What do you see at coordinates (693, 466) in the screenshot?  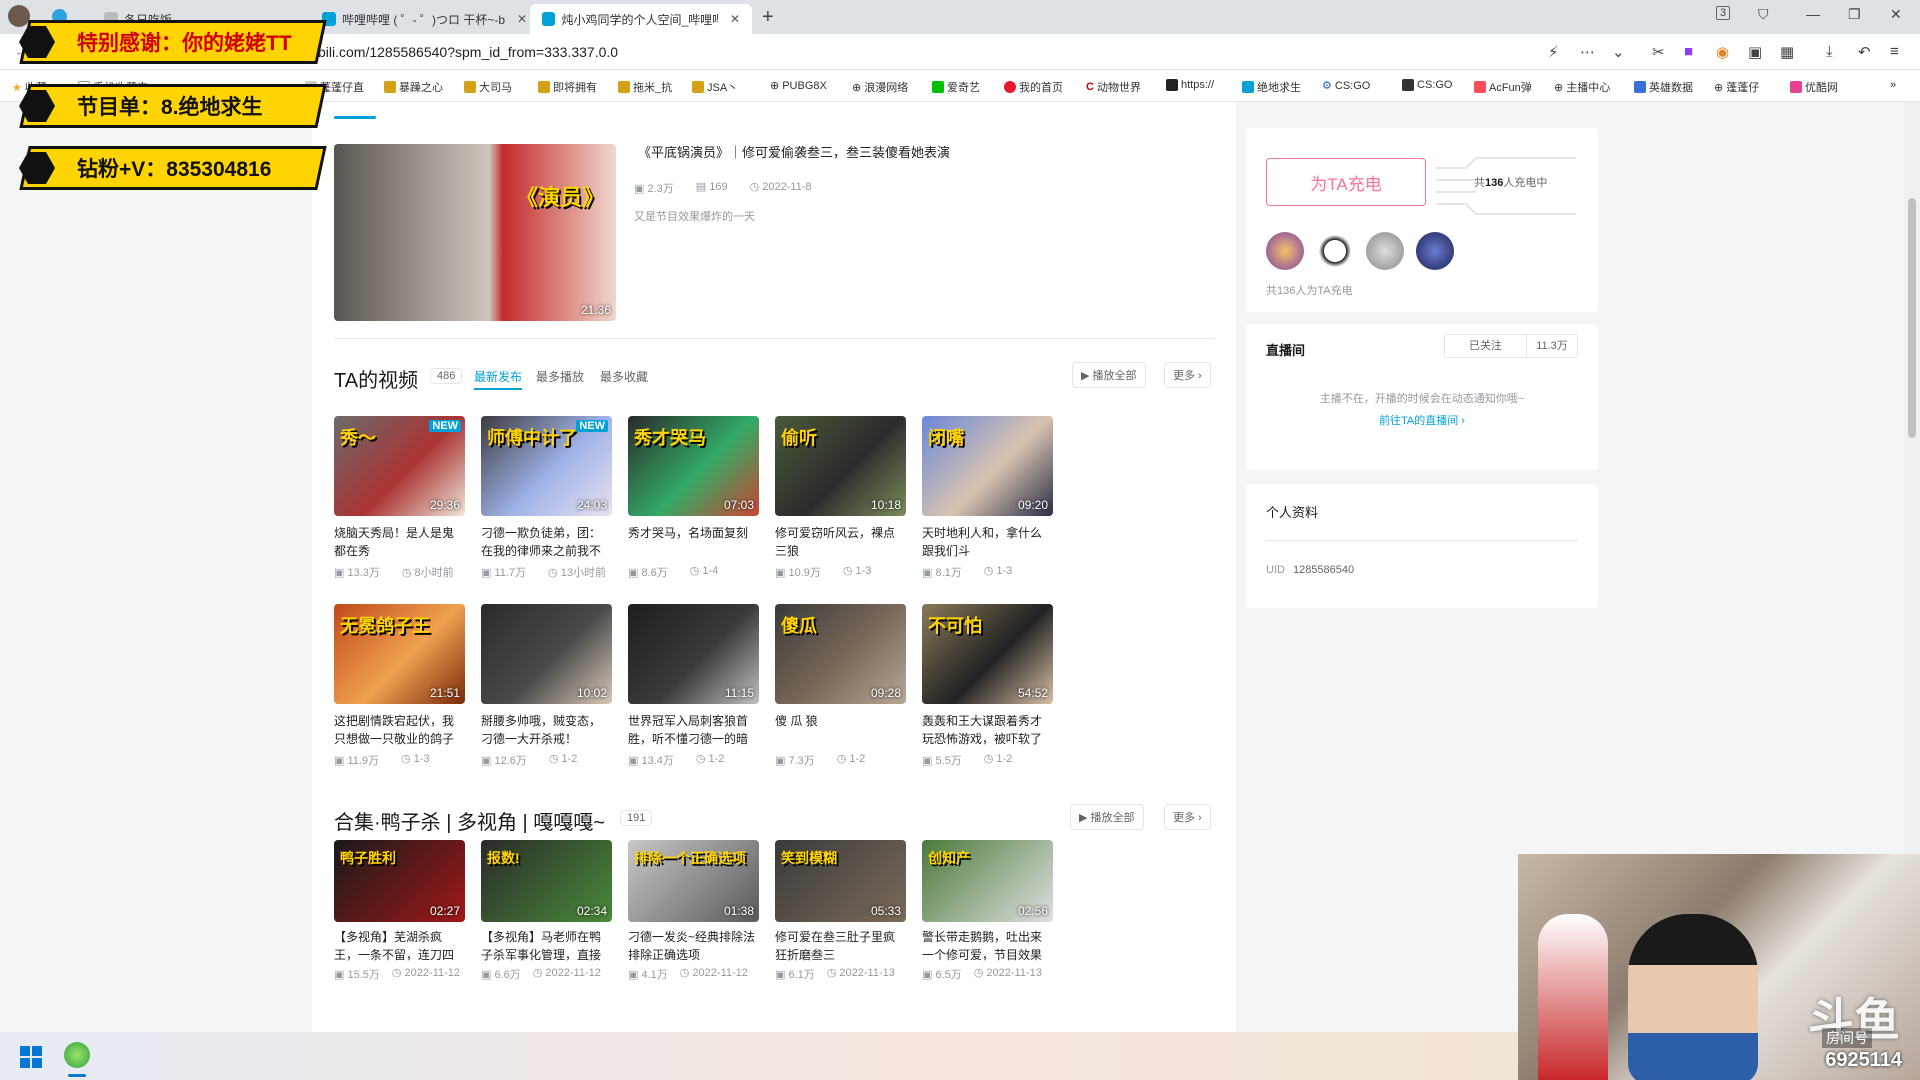 I see `video-thumbnail: 秀才哭马 07:03` at bounding box center [693, 466].